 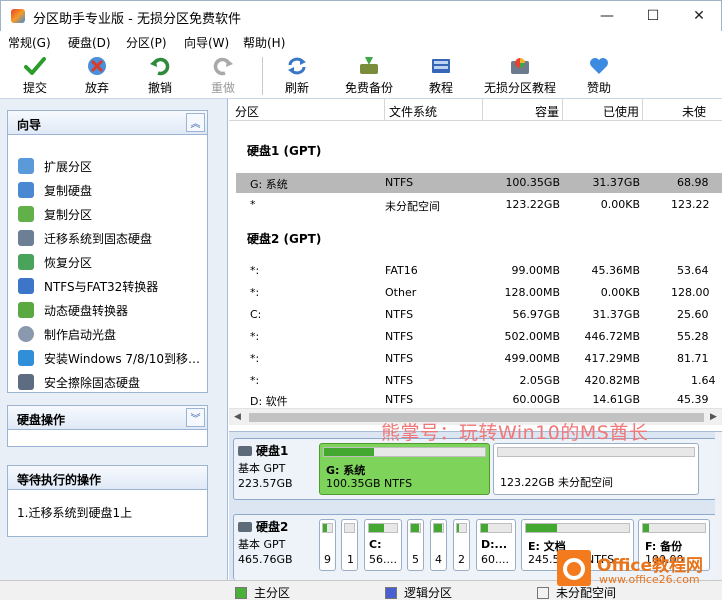 I want to click on wizard-item-label: 扩展分区, so click(x=68, y=166).